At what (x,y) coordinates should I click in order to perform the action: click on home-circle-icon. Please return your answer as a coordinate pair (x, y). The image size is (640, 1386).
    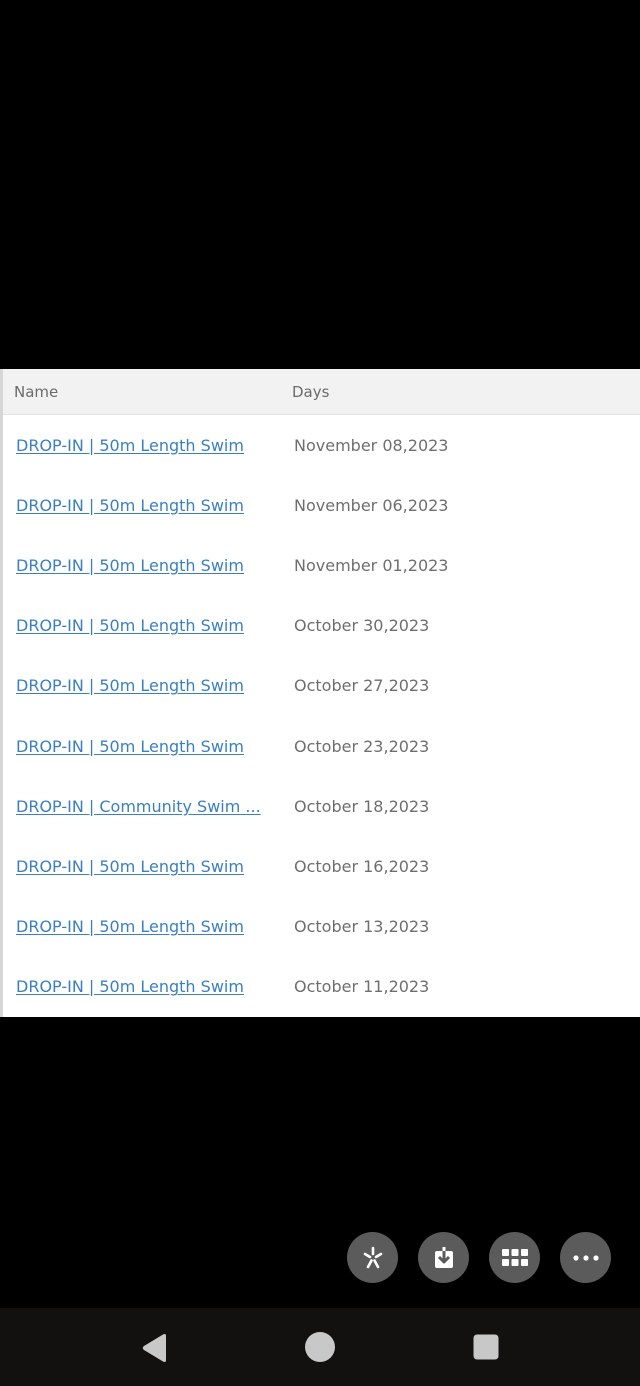
    Looking at the image, I should click on (320, 1347).